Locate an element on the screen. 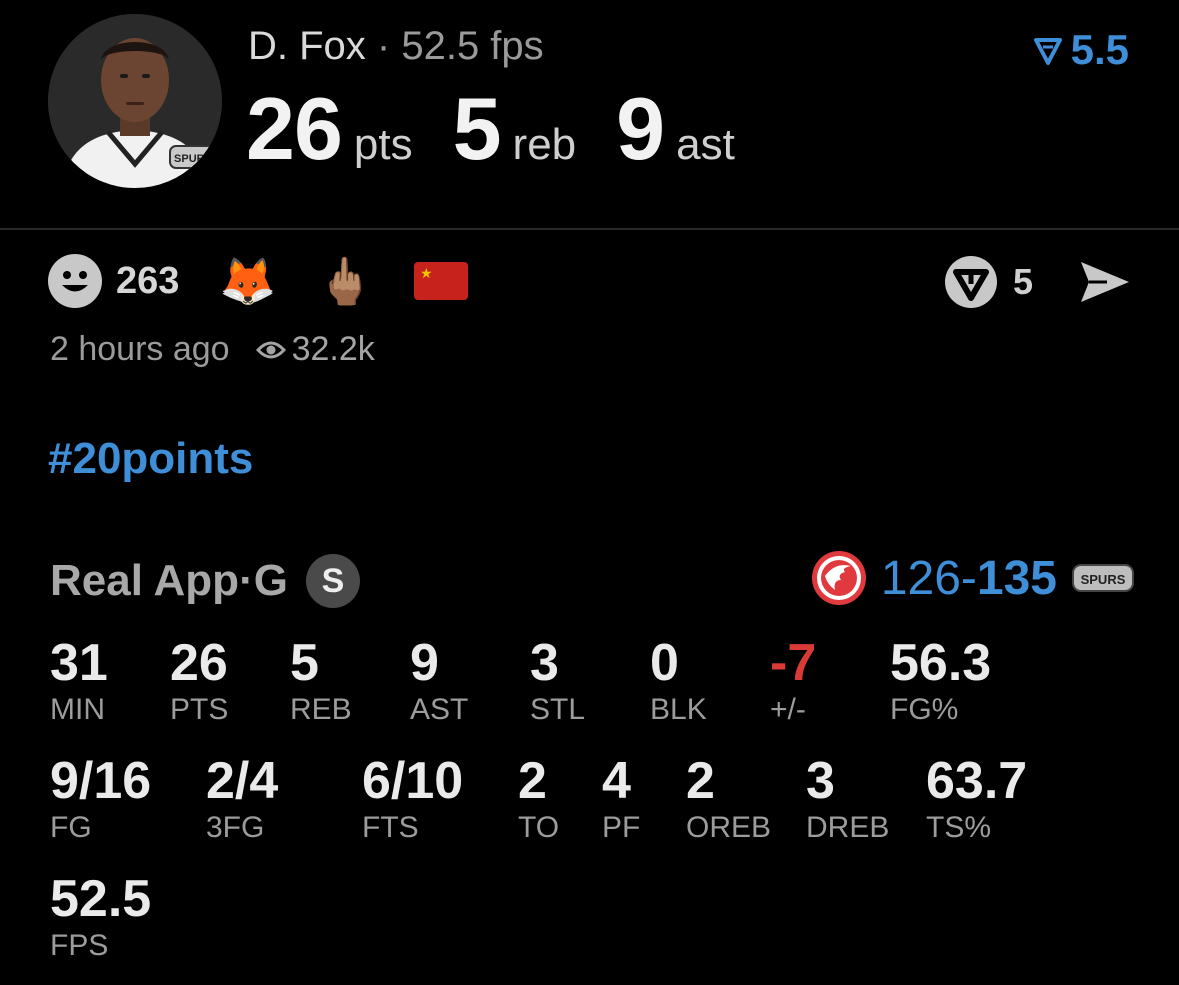 The height and width of the screenshot is (985, 1179). game-score: 126-135 SPURS is located at coordinates (973, 578).